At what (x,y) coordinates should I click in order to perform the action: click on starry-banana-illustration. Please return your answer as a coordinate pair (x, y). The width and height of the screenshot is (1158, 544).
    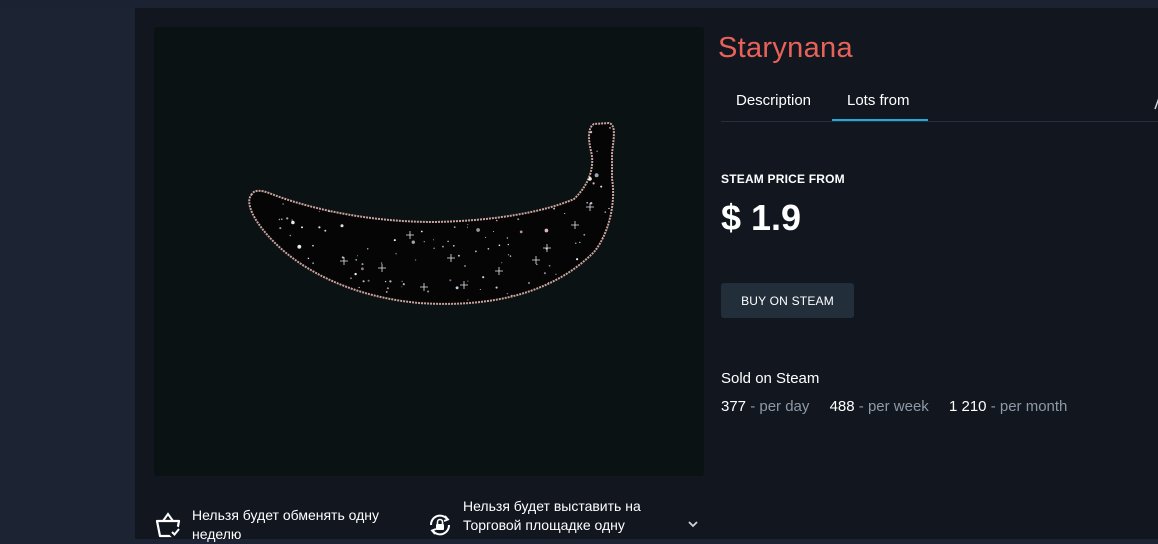
    Looking at the image, I should click on (431, 213).